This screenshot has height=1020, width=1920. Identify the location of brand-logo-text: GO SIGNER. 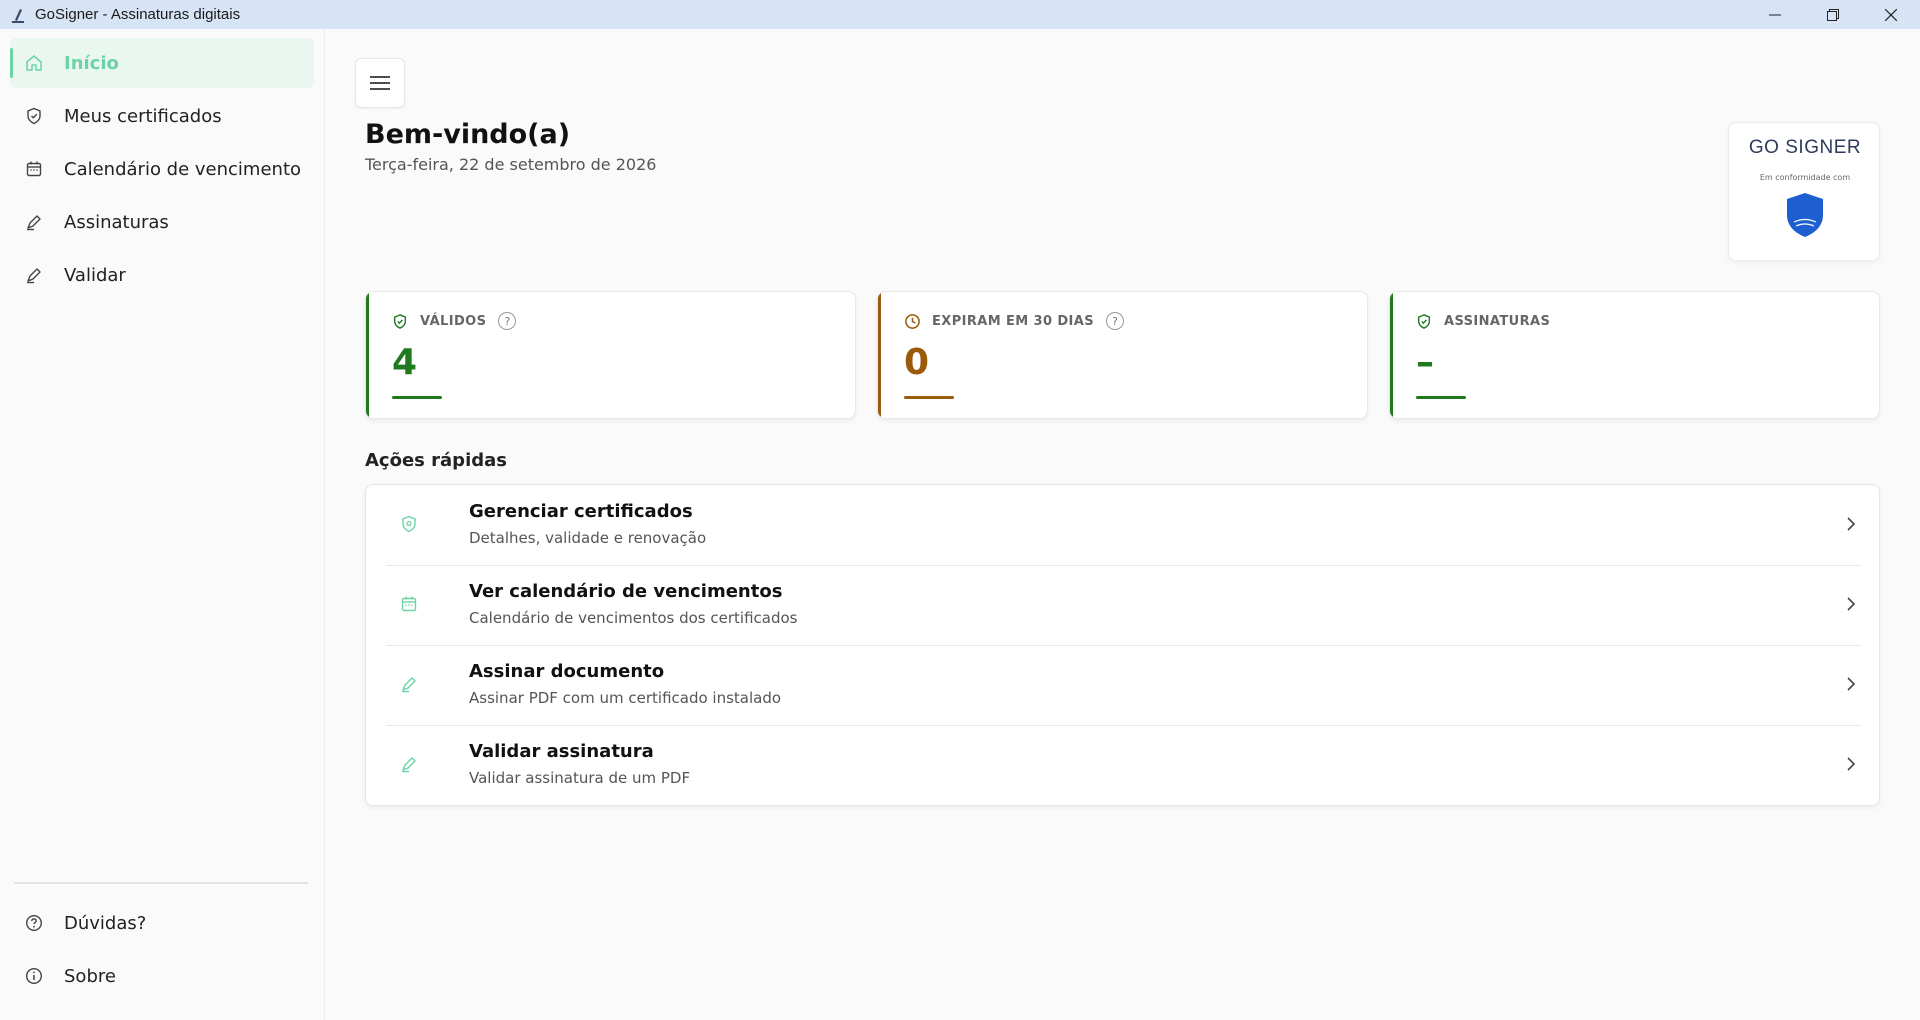
(1805, 147).